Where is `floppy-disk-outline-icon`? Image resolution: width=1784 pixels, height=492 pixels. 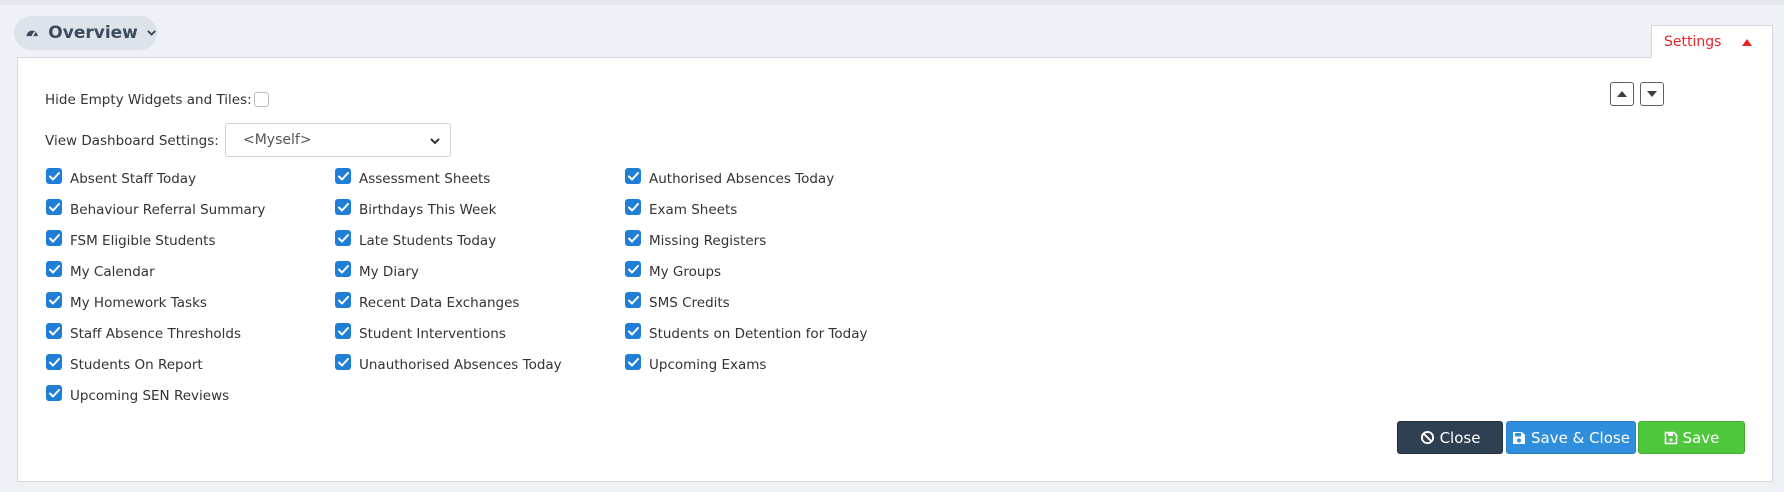
floppy-disk-outline-icon is located at coordinates (1670, 437).